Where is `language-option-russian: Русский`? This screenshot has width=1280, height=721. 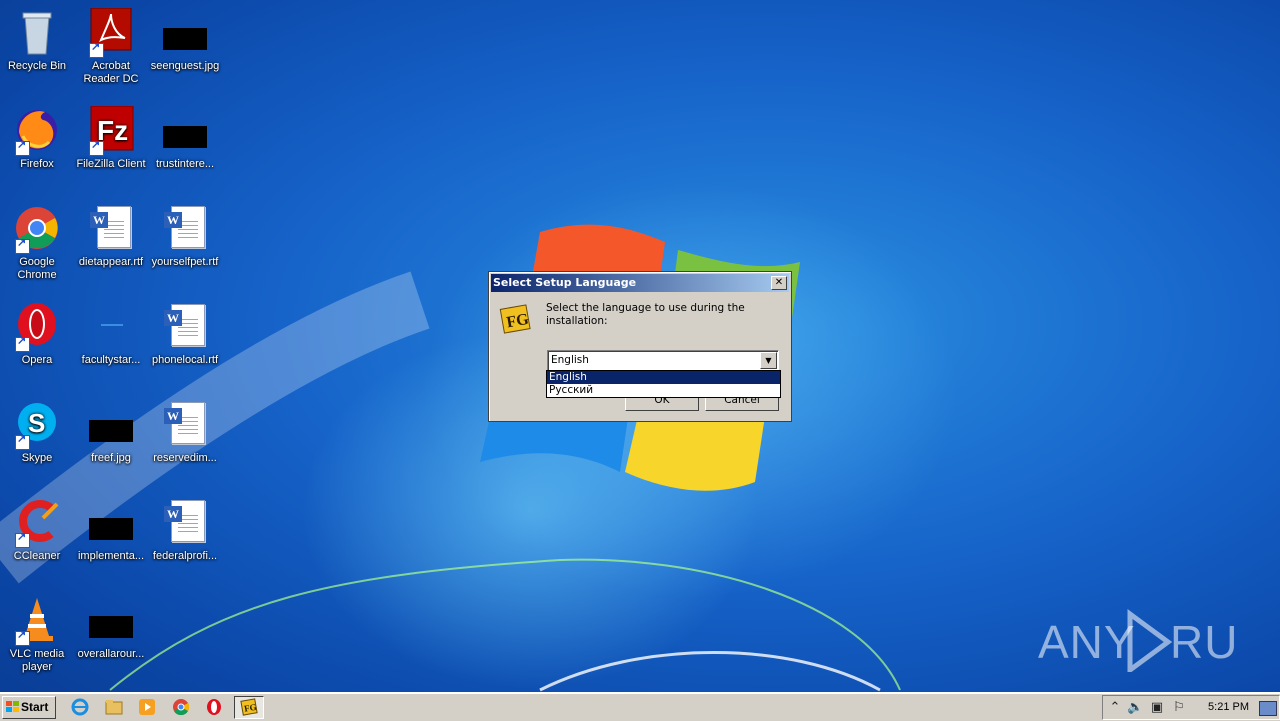
language-option-russian: Русский is located at coordinates (663, 390).